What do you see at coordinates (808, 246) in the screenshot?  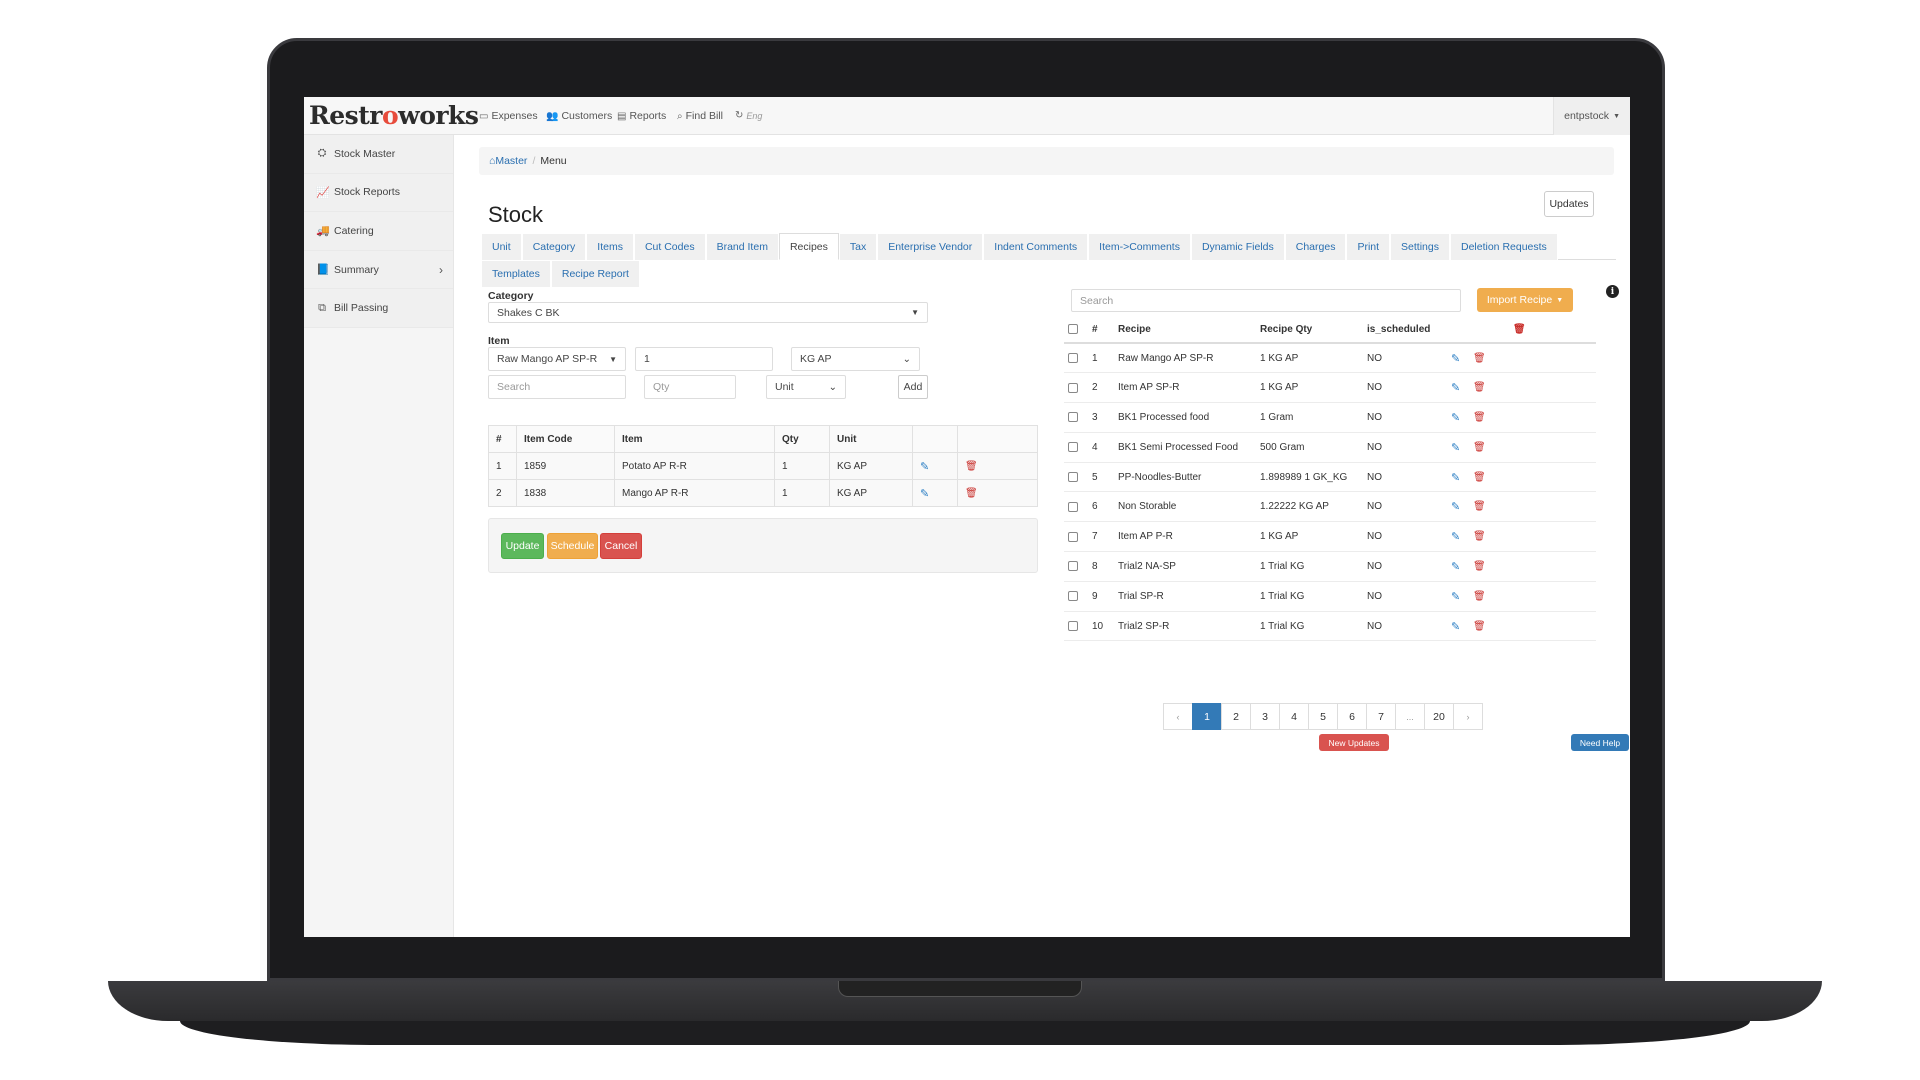 I see `tab-recipes: Recipes` at bounding box center [808, 246].